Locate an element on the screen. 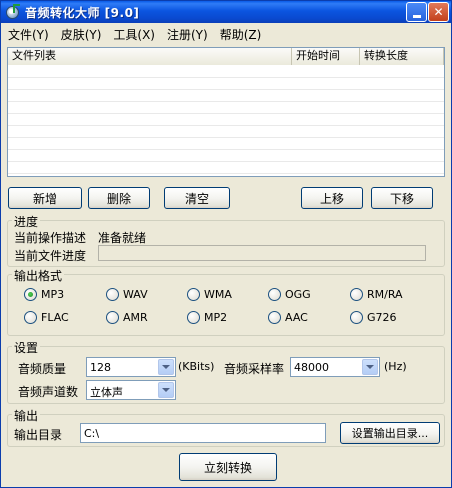  radio-g726: G726 is located at coordinates (373, 317).